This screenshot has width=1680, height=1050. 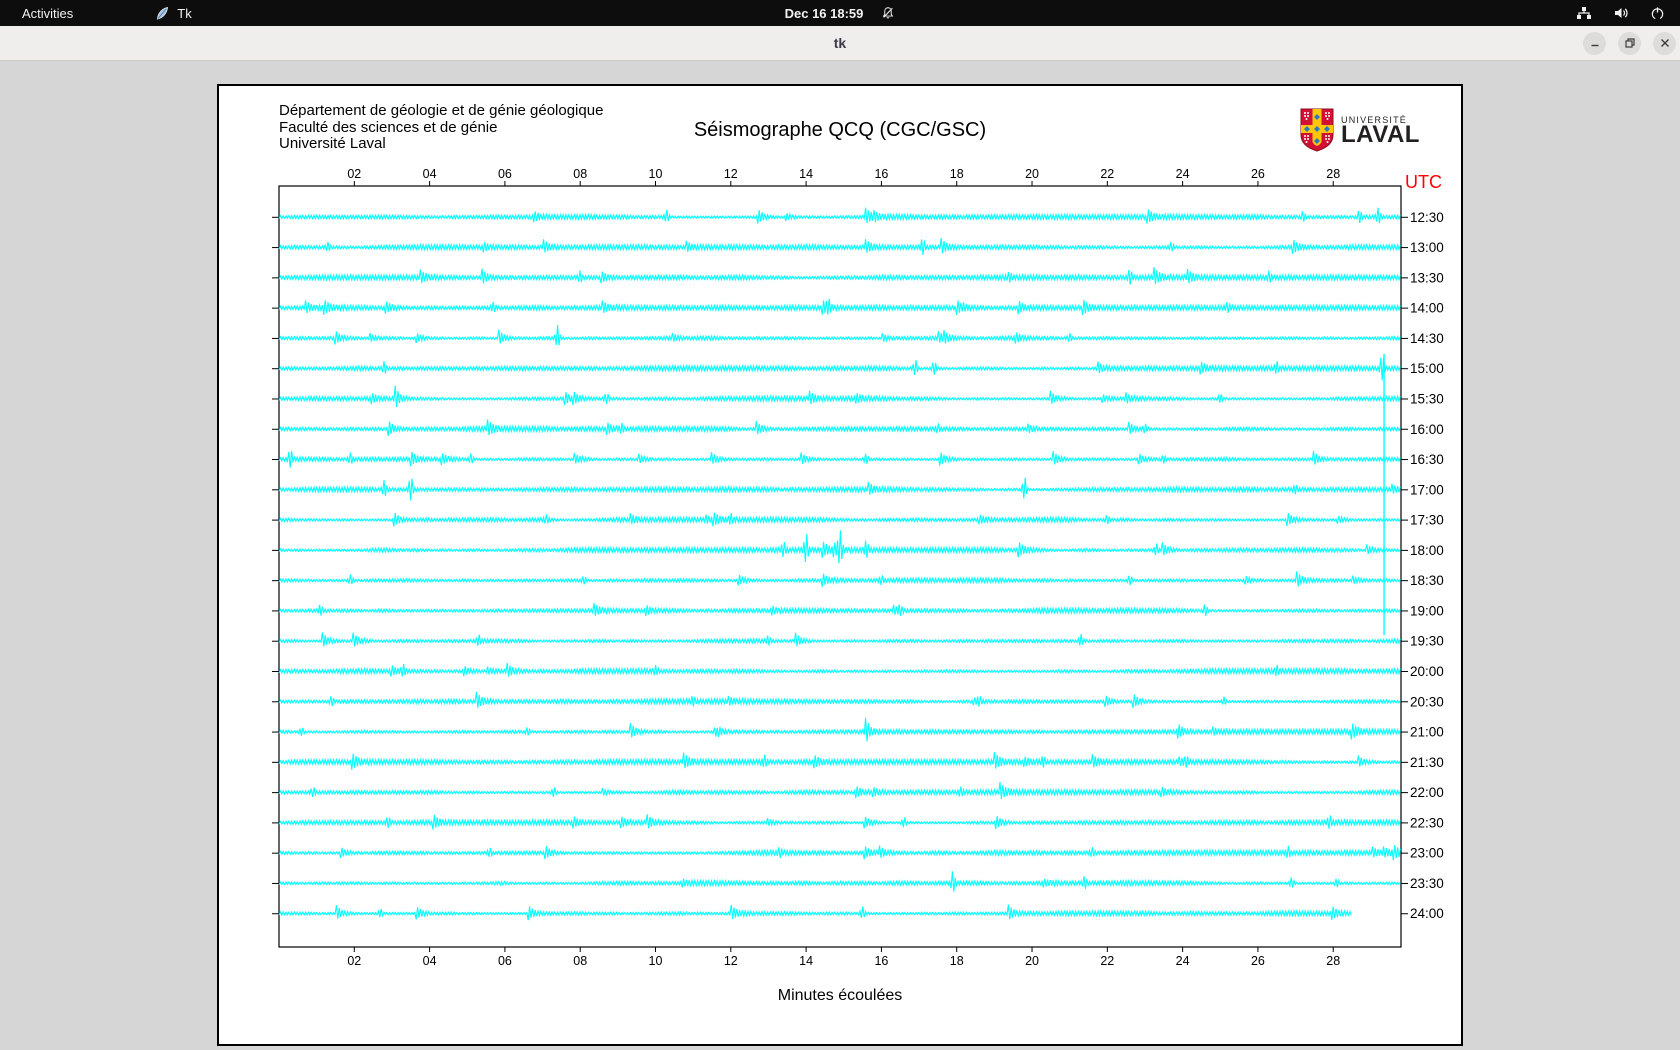 I want to click on window-titlebar: tk, so click(x=840, y=43).